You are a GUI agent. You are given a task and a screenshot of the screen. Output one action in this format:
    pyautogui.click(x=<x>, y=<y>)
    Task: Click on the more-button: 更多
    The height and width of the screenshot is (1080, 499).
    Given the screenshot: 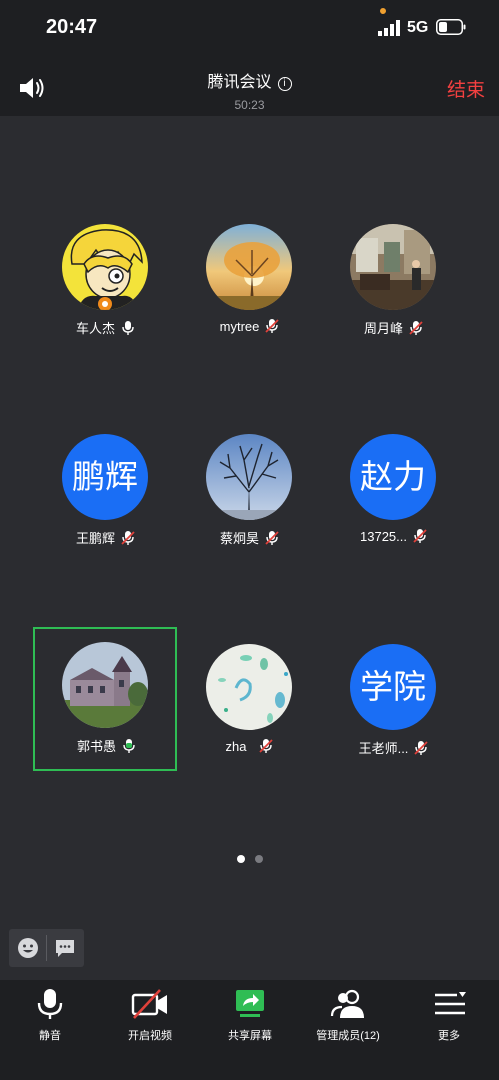 What is the action you would take?
    pyautogui.click(x=449, y=1015)
    